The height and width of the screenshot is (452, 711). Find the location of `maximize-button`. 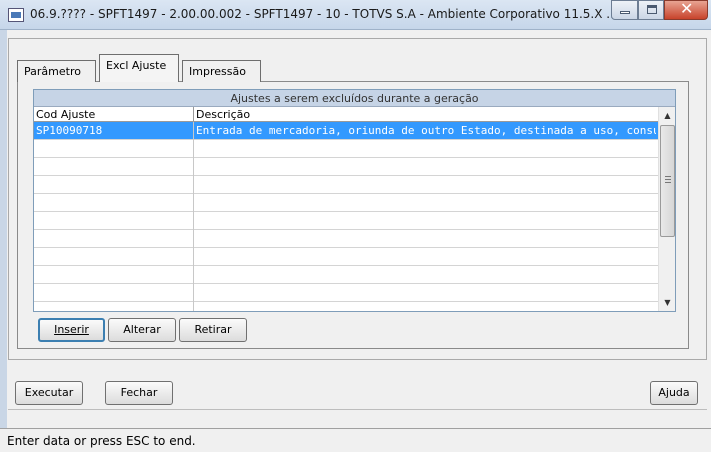

maximize-button is located at coordinates (651, 10).